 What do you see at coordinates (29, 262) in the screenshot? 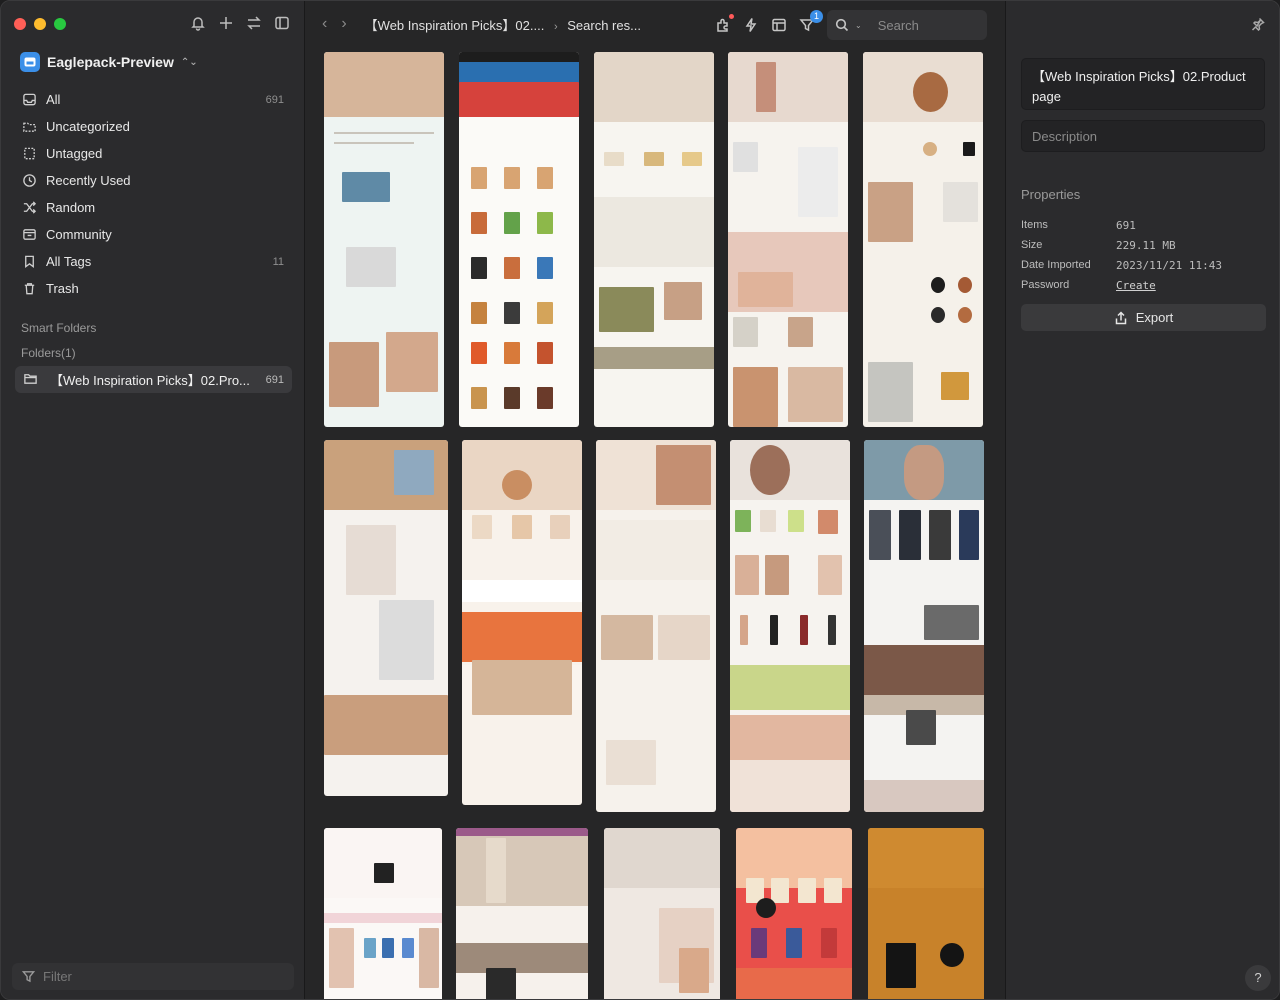
I see `bookmark-icon` at bounding box center [29, 262].